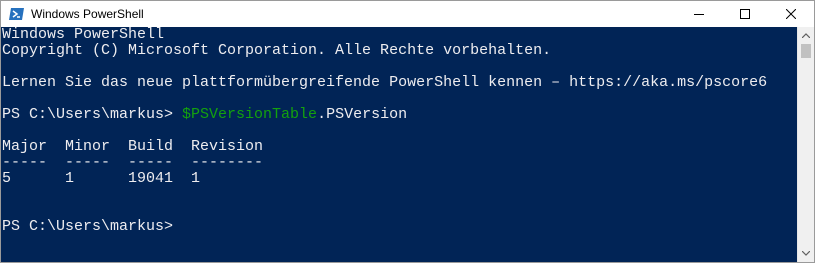 The width and height of the screenshot is (815, 263). Describe the element at coordinates (805, 144) in the screenshot. I see `vertical-scrollbar` at that location.